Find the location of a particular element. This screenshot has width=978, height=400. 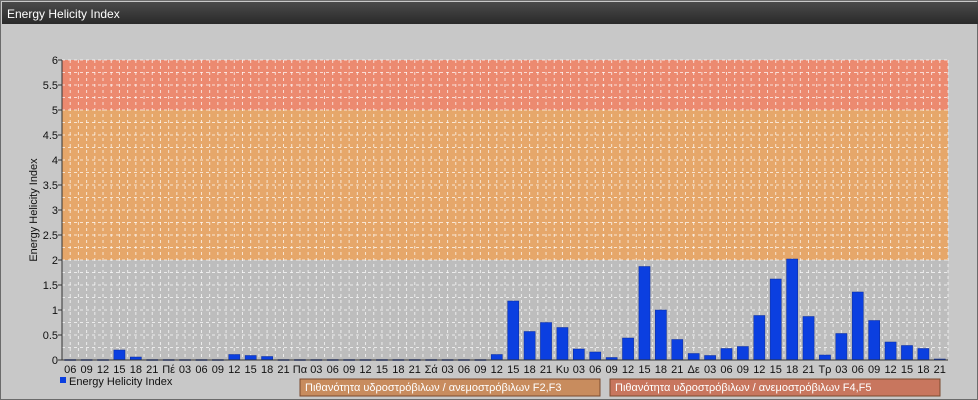

y-axis-label: Energy Helicity Index is located at coordinates (34, 210).